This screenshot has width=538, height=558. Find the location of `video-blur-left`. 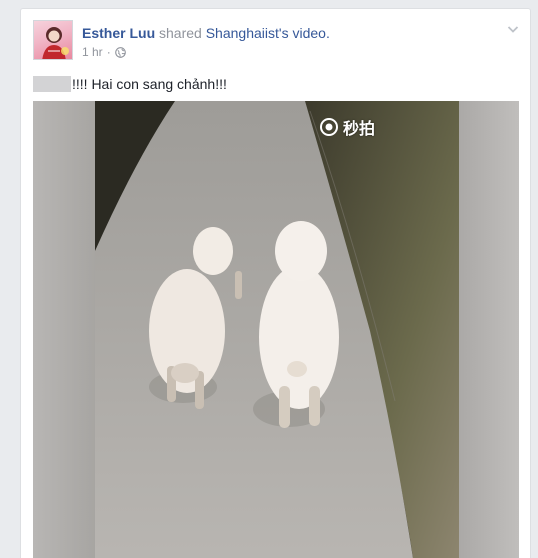

video-blur-left is located at coordinates (64, 329).